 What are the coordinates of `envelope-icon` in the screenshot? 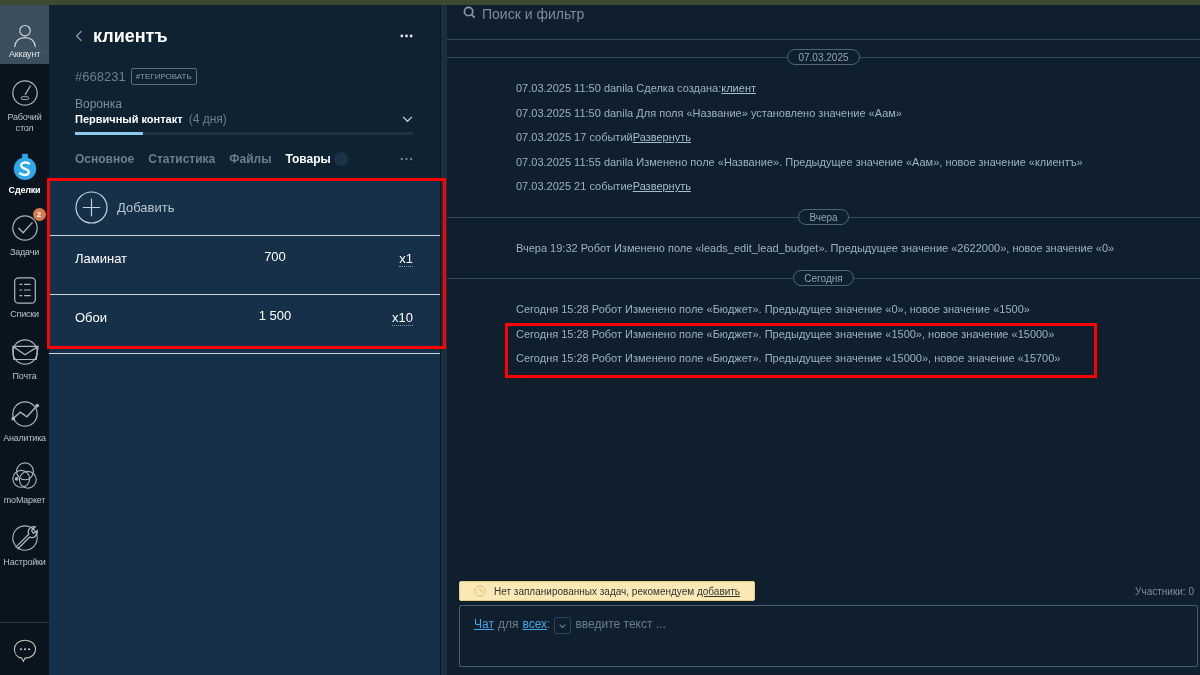 It's located at (24, 352).